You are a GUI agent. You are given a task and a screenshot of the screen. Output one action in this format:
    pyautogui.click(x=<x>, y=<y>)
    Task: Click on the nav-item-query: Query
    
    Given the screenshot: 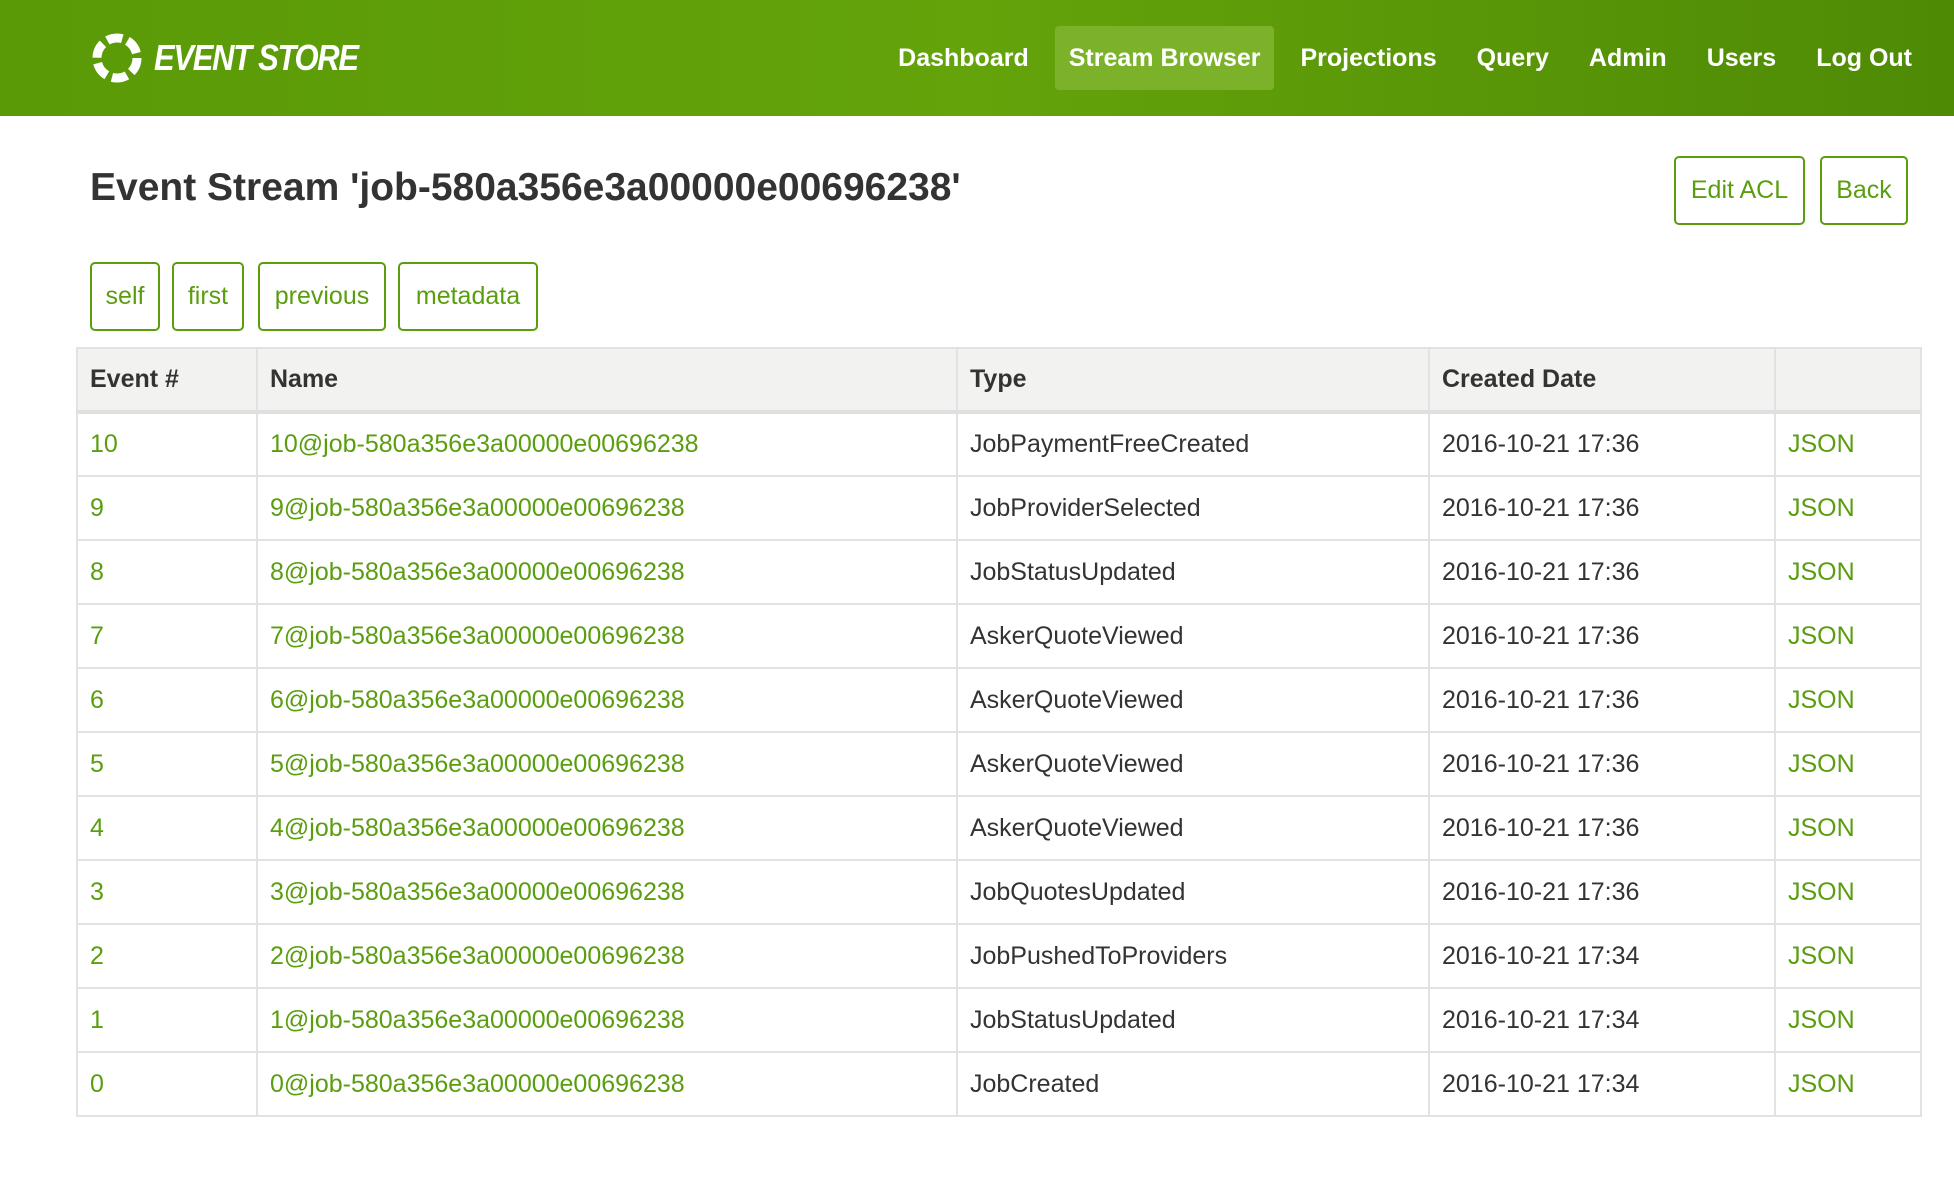 What is the action you would take?
    pyautogui.click(x=1513, y=58)
    